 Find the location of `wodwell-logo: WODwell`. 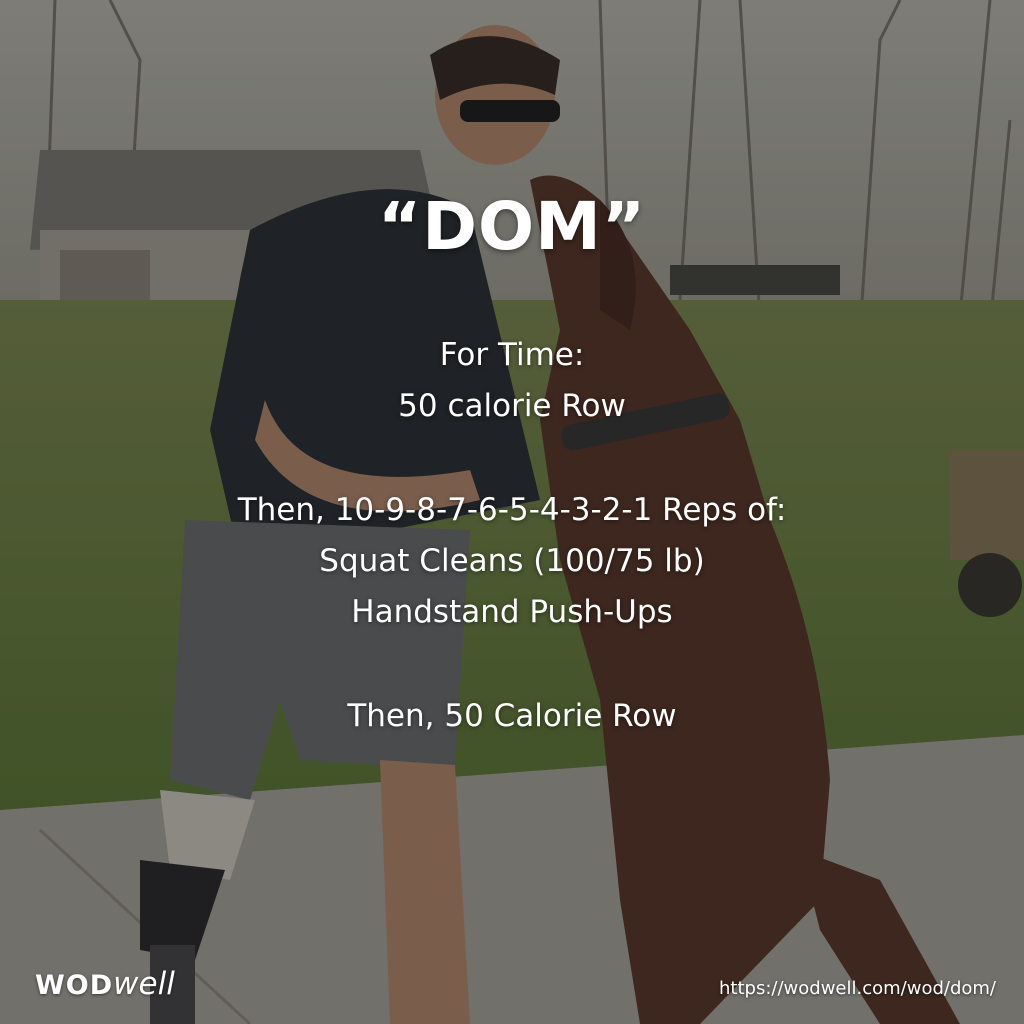

wodwell-logo: WODwell is located at coordinates (105, 984).